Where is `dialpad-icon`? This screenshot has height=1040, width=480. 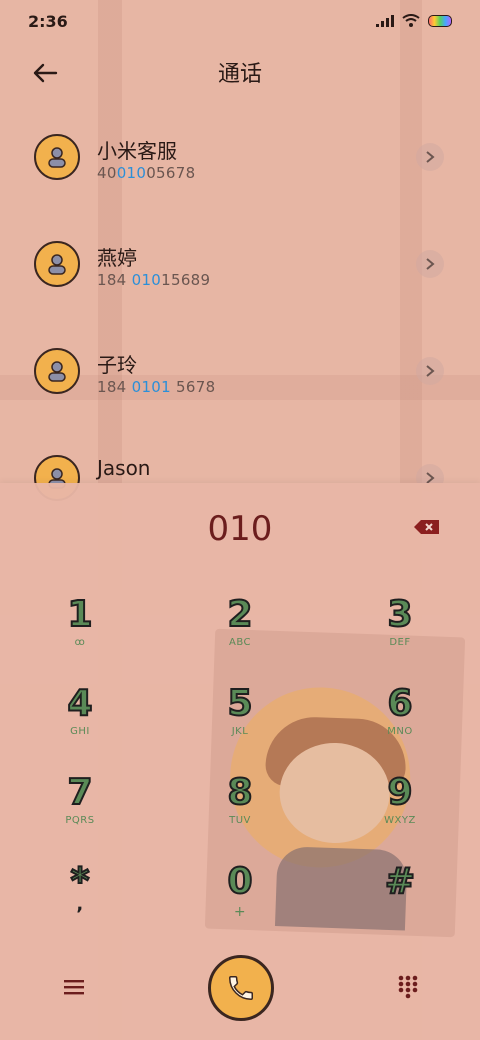 dialpad-icon is located at coordinates (408, 987).